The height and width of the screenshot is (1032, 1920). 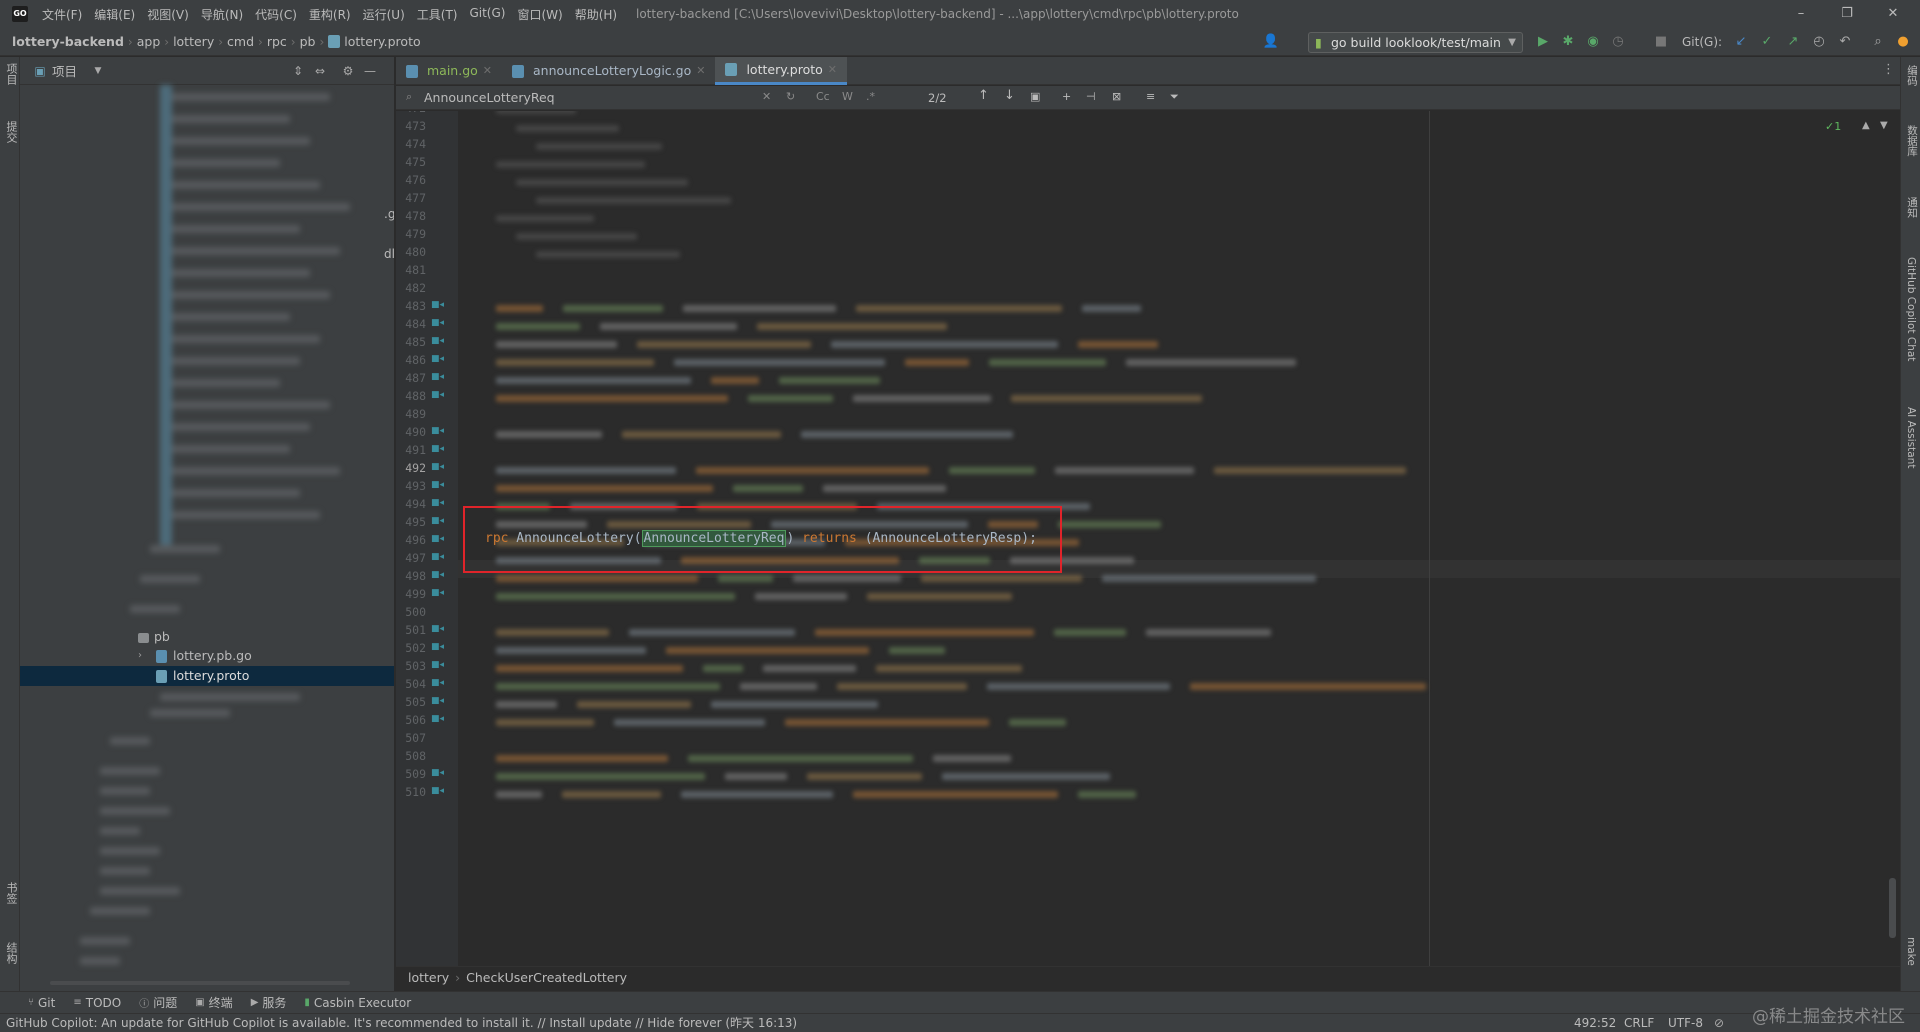 What do you see at coordinates (114, 14) in the screenshot?
I see `menu-edit: 编辑(E)` at bounding box center [114, 14].